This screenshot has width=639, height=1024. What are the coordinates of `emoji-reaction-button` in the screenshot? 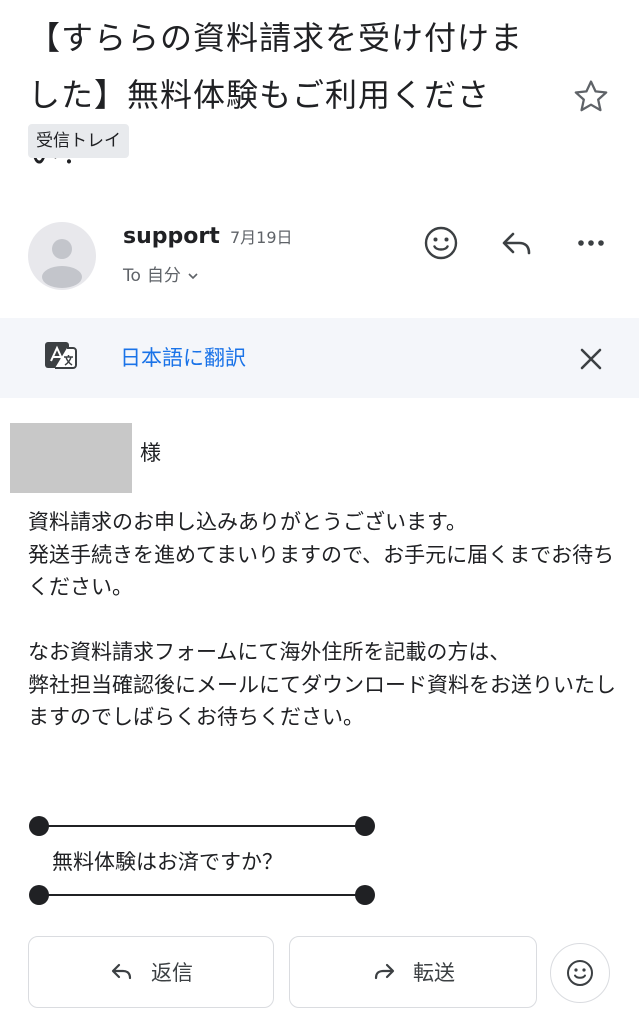 It's located at (580, 973).